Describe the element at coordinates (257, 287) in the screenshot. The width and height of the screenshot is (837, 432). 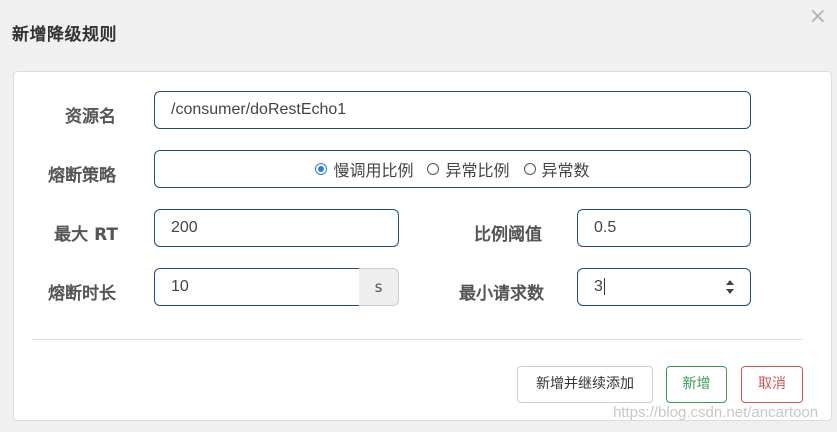
I see `break-duration-input: 10` at that location.